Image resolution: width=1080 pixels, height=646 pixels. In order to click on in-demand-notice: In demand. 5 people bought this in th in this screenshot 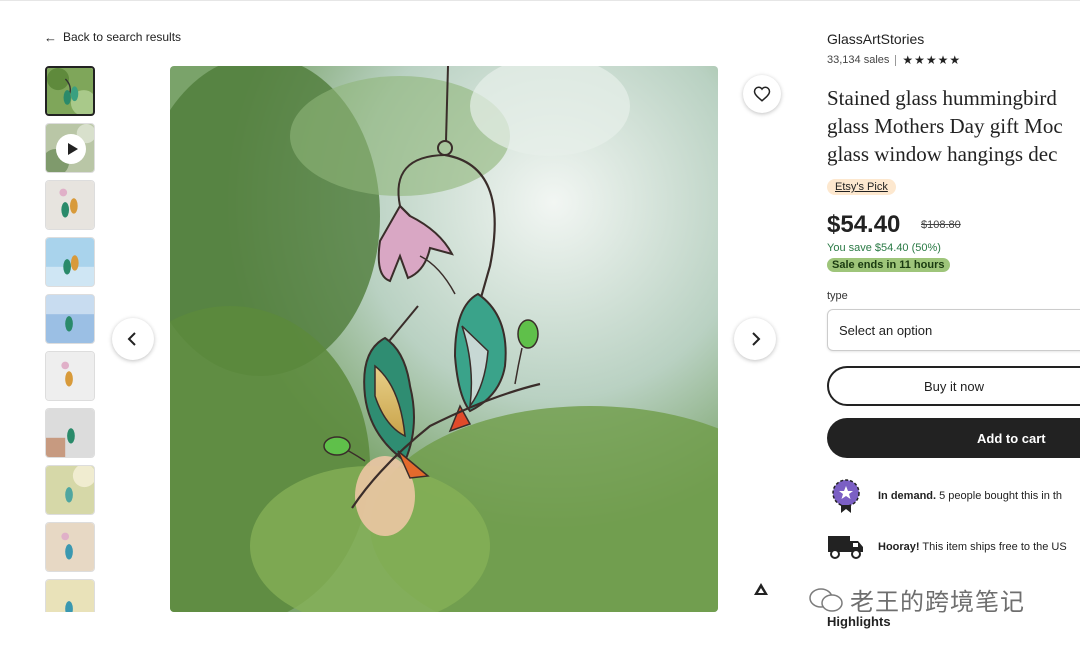, I will do `click(944, 496)`.